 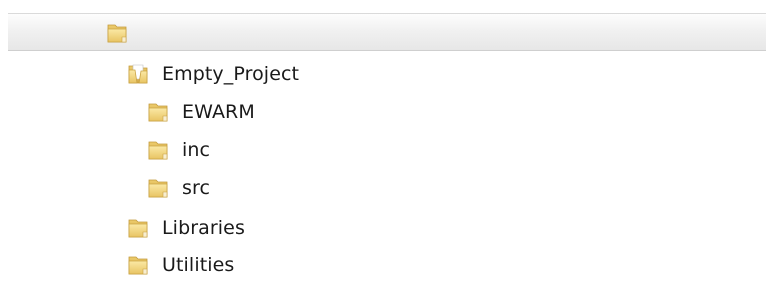 What do you see at coordinates (387, 228) in the screenshot?
I see `tree-row-libraries: Libraries` at bounding box center [387, 228].